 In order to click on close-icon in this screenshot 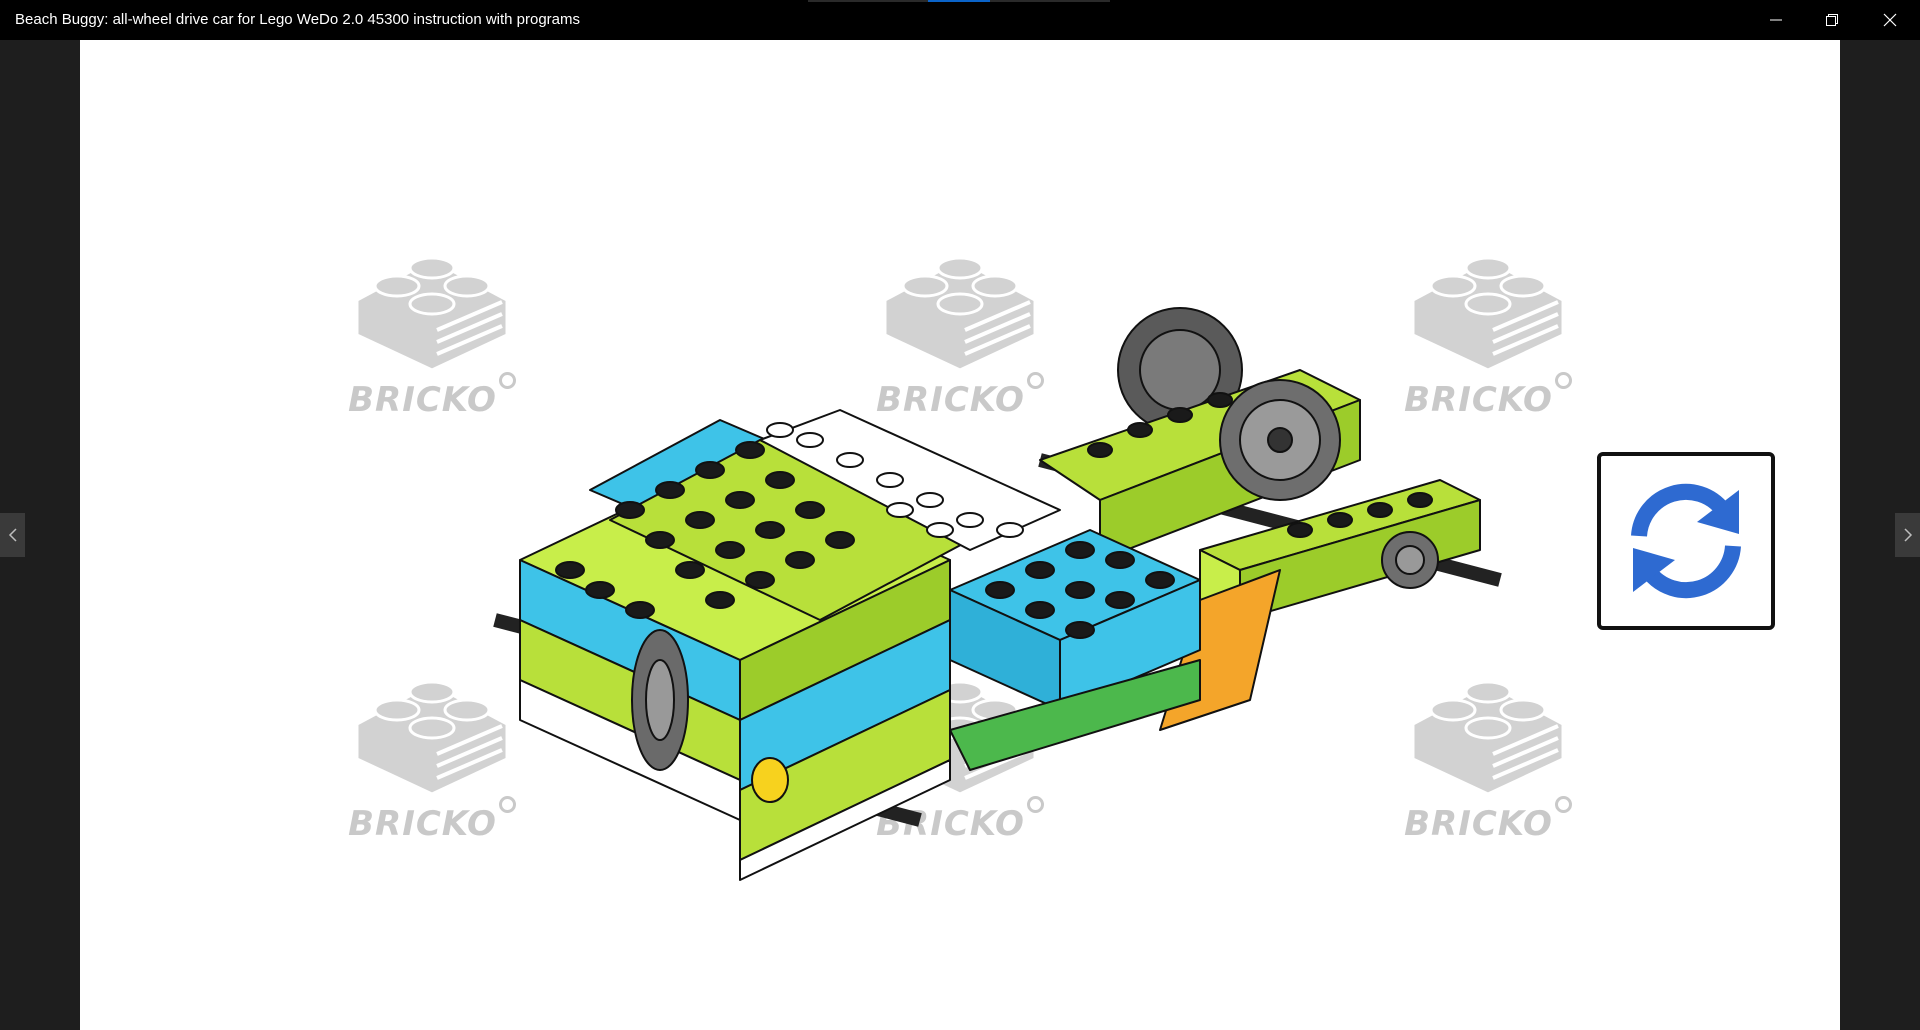, I will do `click(1890, 20)`.